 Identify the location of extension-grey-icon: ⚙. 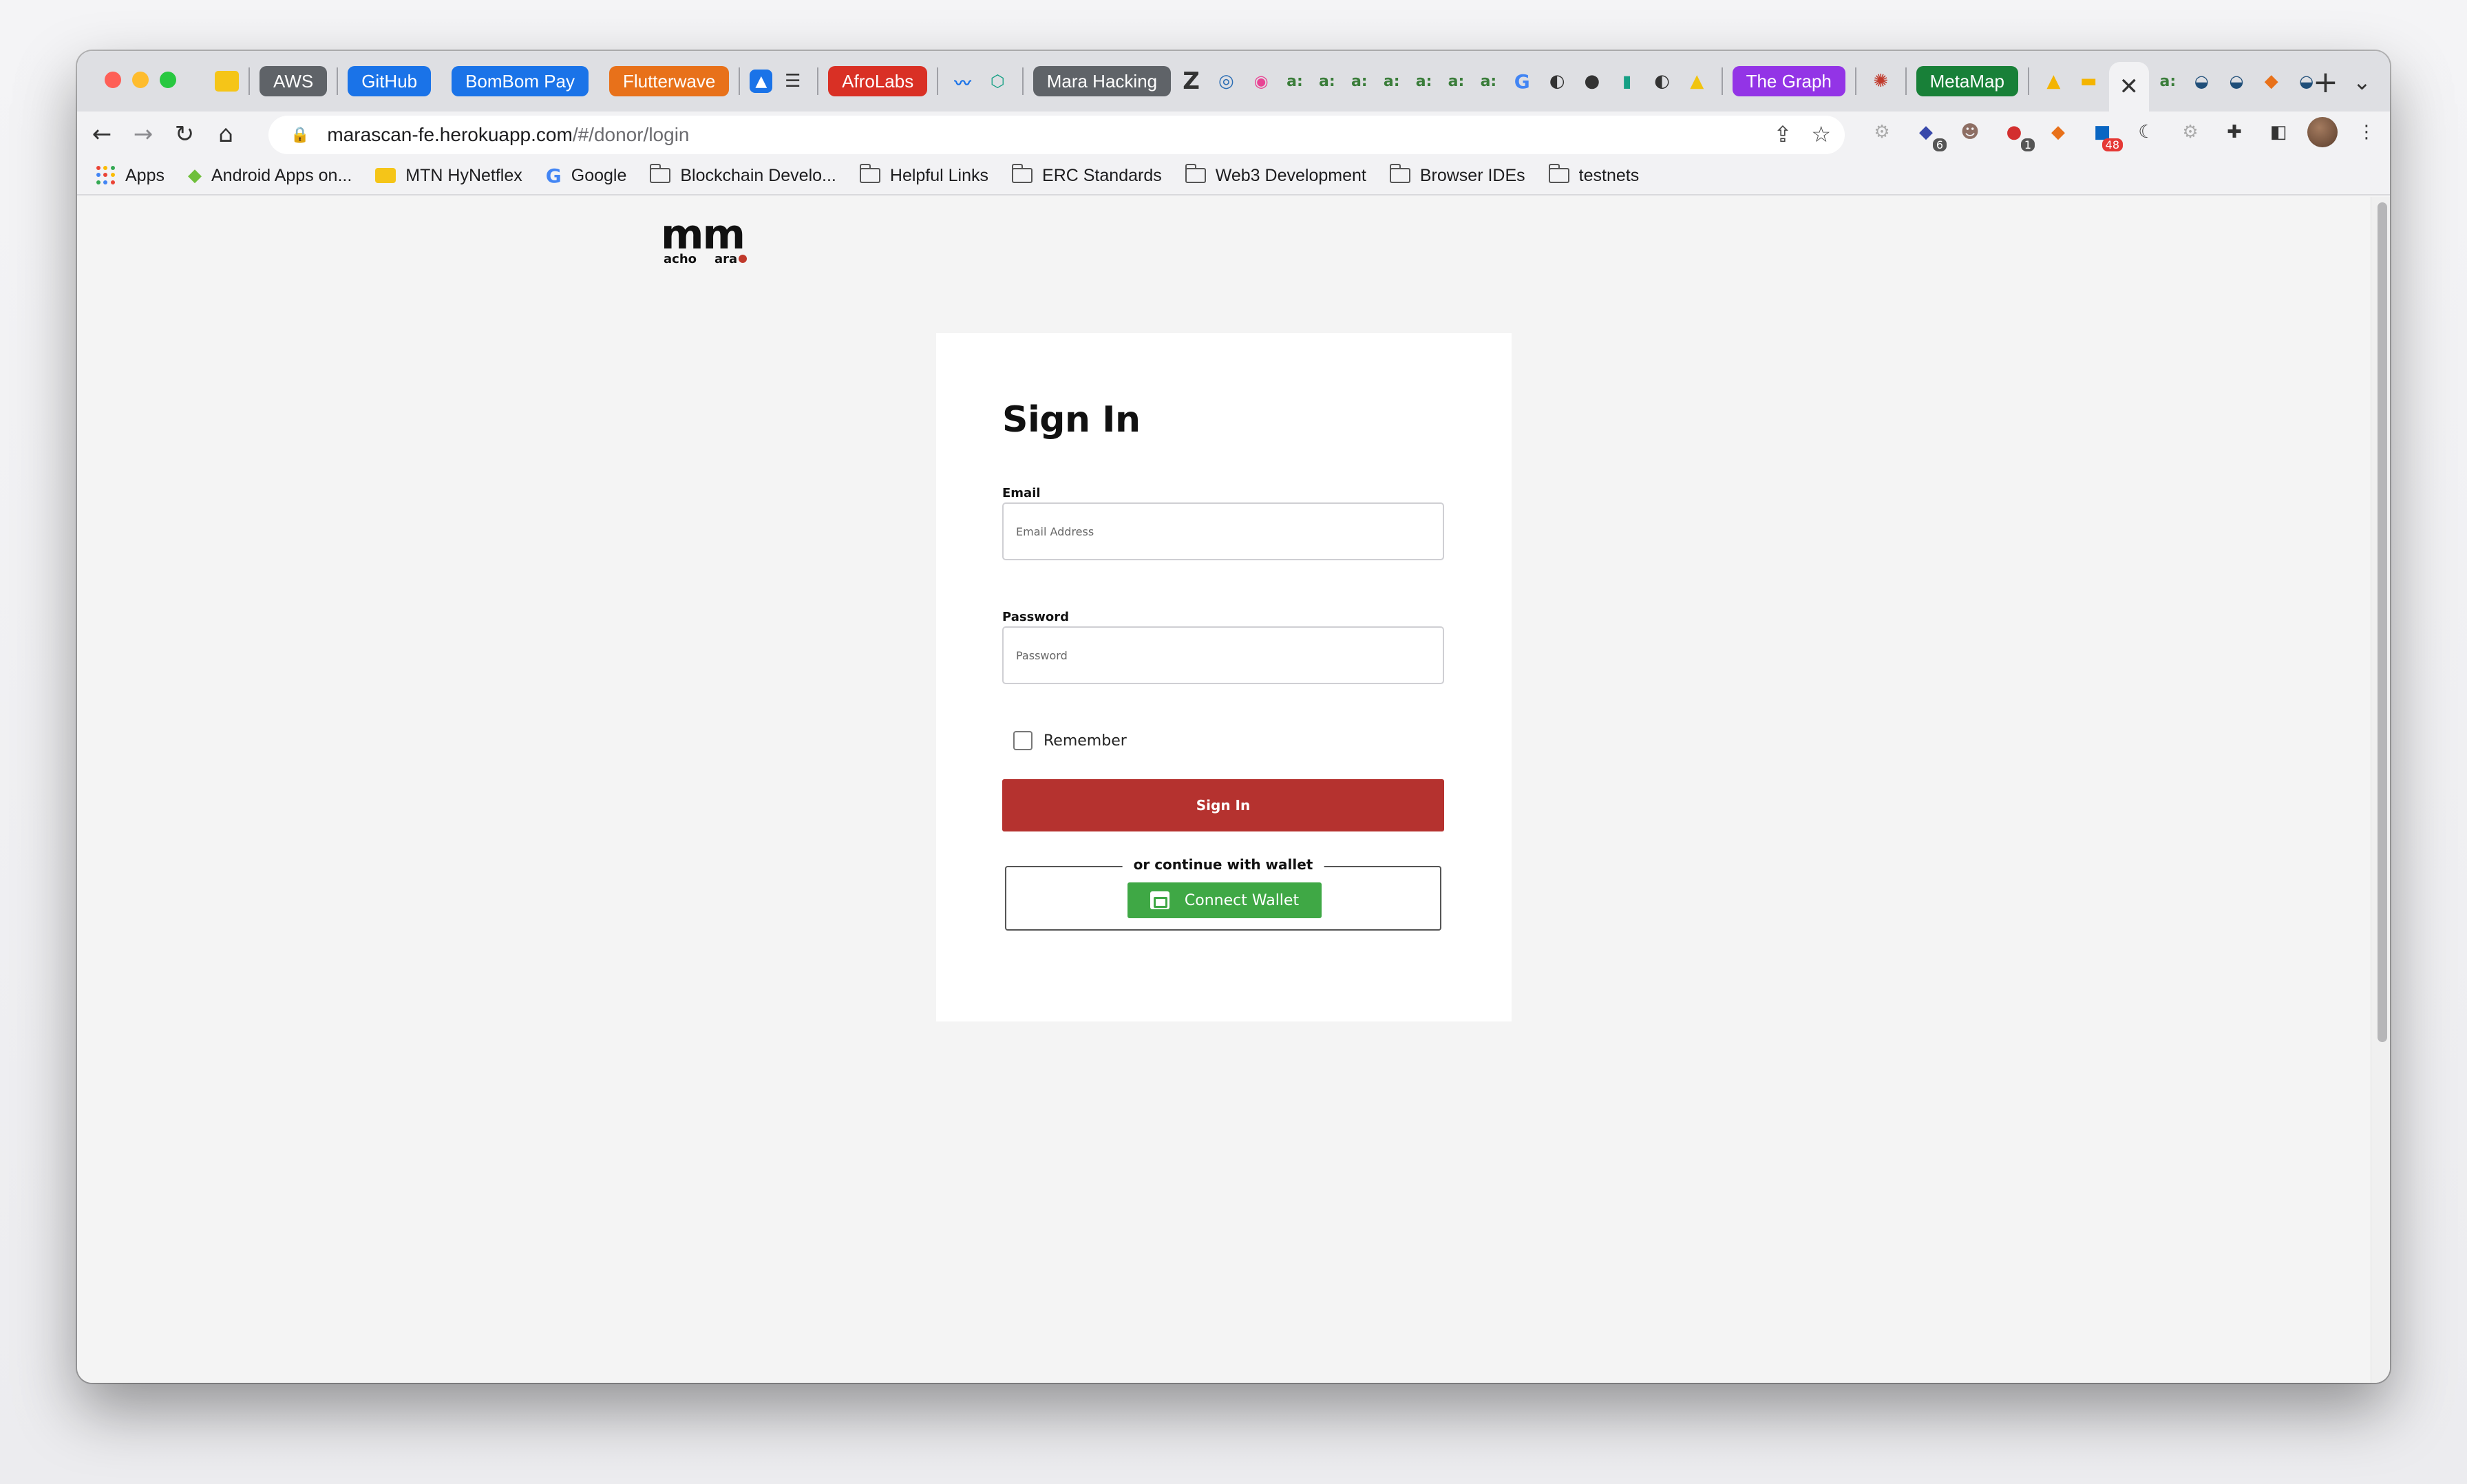
(2190, 132).